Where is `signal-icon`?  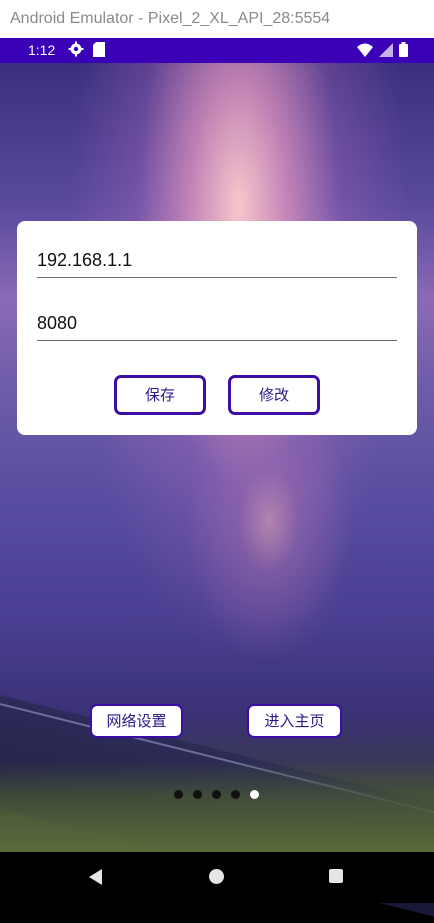 signal-icon is located at coordinates (386, 51).